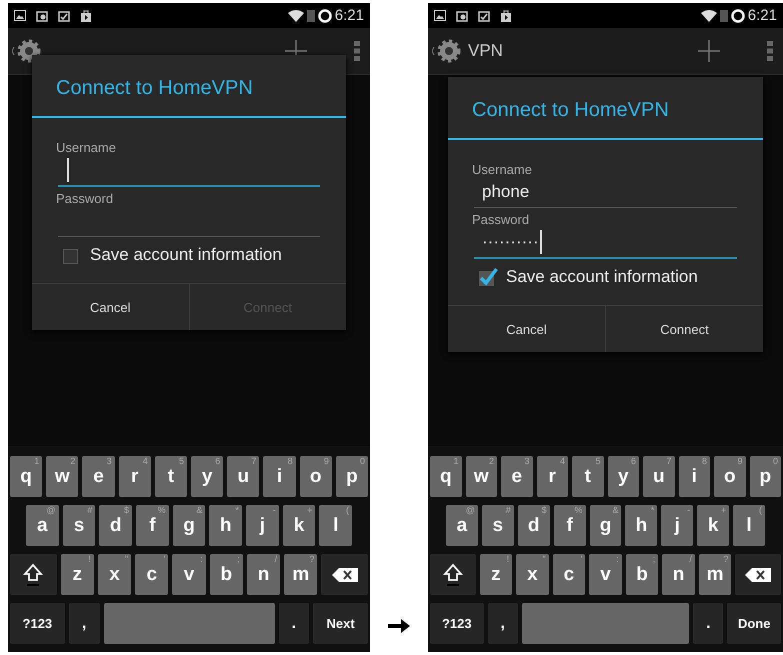 The image size is (783, 655). Describe the element at coordinates (86, 16) in the screenshot. I see `shopping-bag-icon` at that location.